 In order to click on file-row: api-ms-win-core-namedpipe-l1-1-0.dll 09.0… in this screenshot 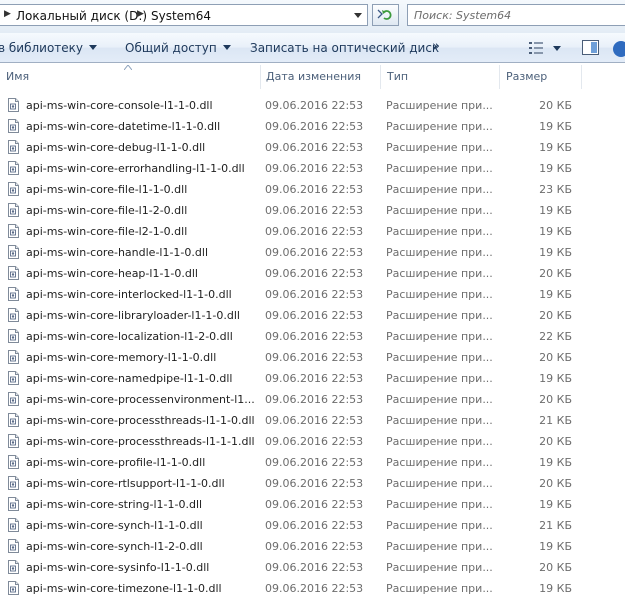, I will do `click(312, 378)`.